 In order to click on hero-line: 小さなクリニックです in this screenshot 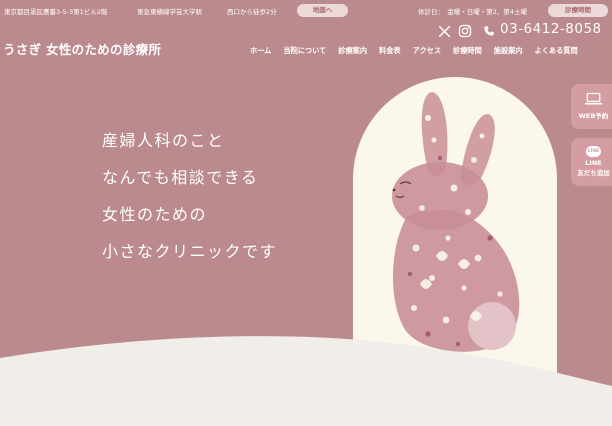, I will do `click(190, 251)`.